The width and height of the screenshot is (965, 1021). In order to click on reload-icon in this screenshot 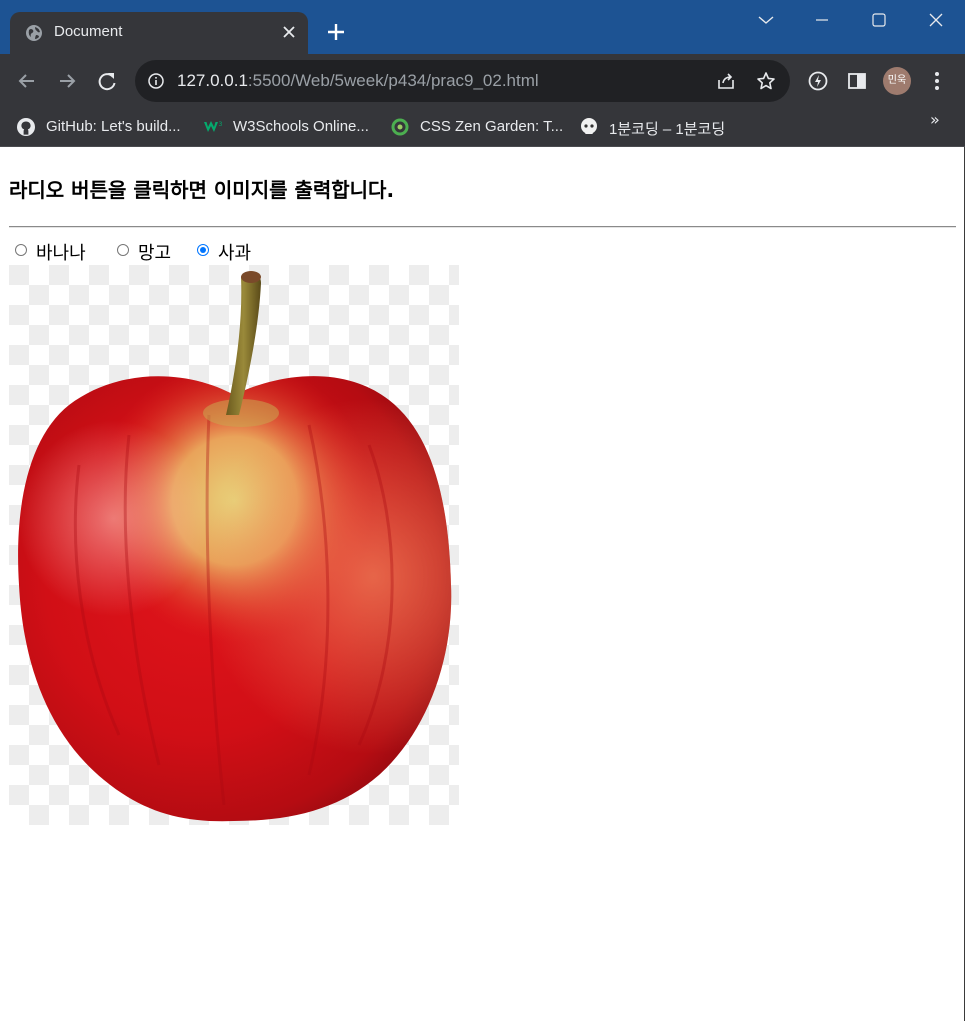, I will do `click(107, 81)`.